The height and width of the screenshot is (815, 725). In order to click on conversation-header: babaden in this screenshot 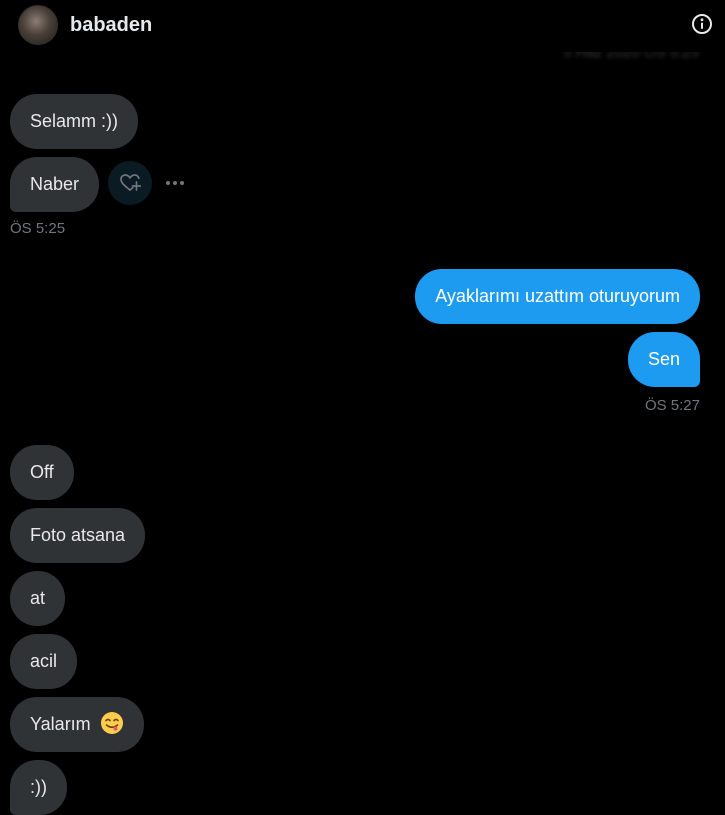, I will do `click(362, 26)`.